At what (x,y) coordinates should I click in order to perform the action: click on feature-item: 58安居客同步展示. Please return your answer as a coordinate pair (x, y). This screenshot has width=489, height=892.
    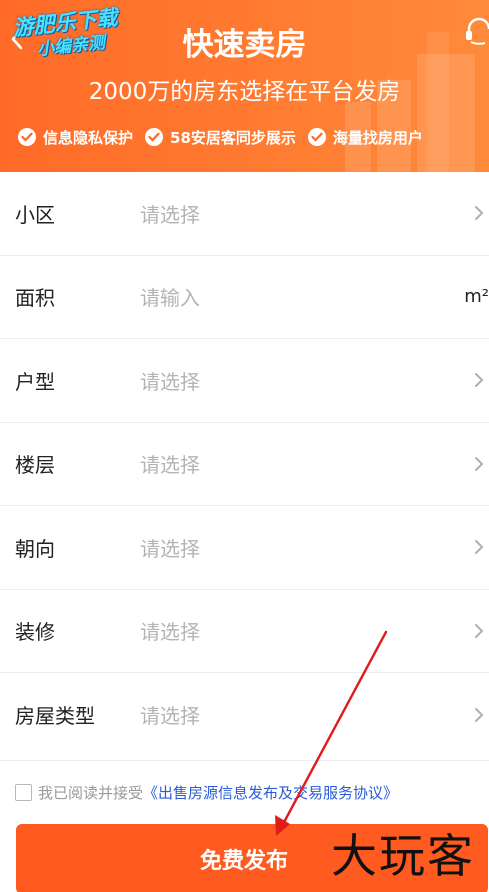
    Looking at the image, I should click on (220, 137).